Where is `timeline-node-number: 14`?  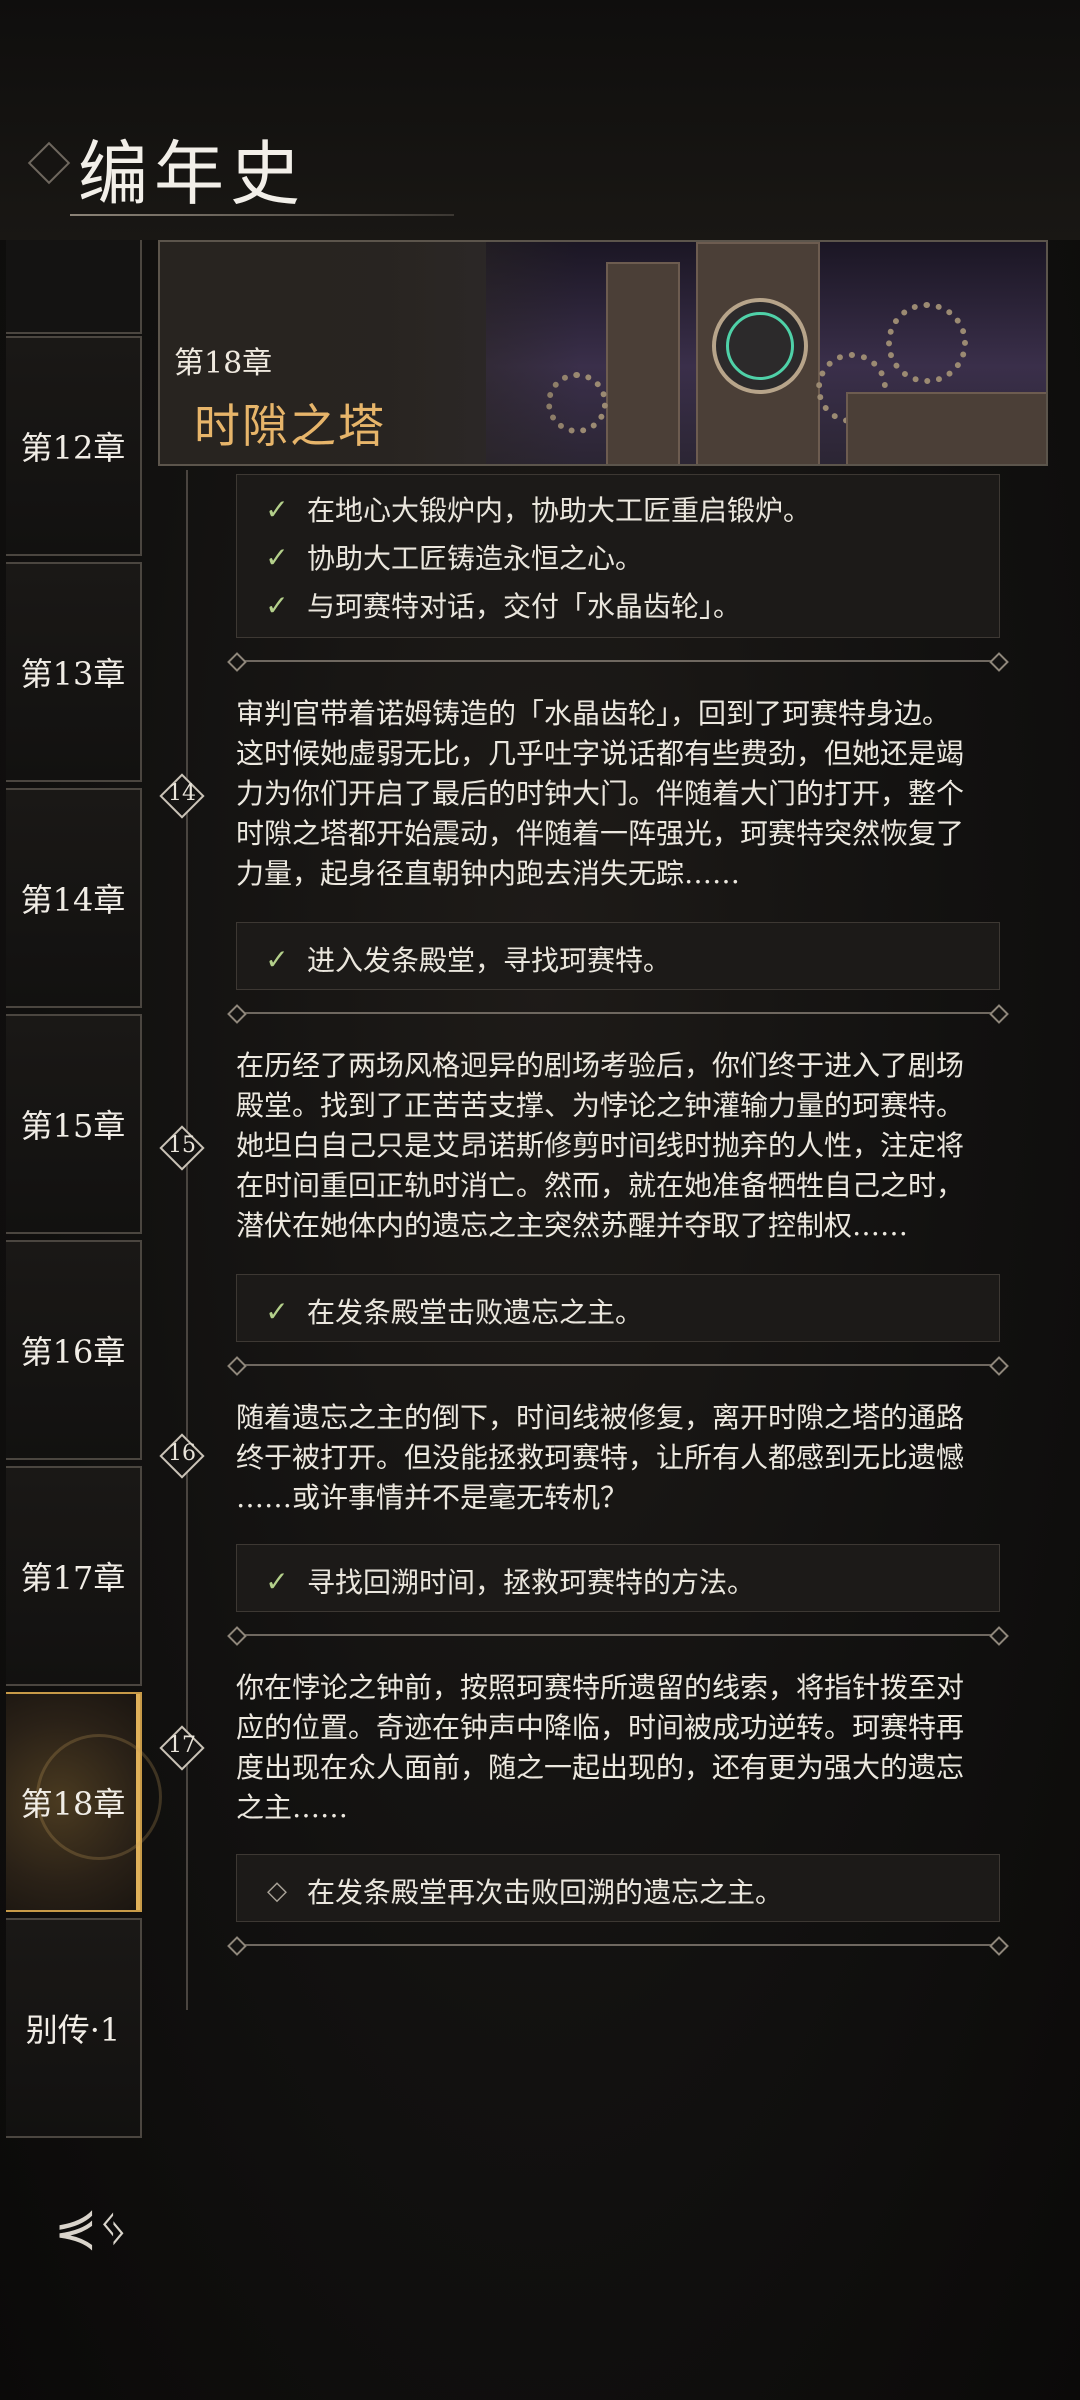
timeline-node-number: 14 is located at coordinates (182, 793).